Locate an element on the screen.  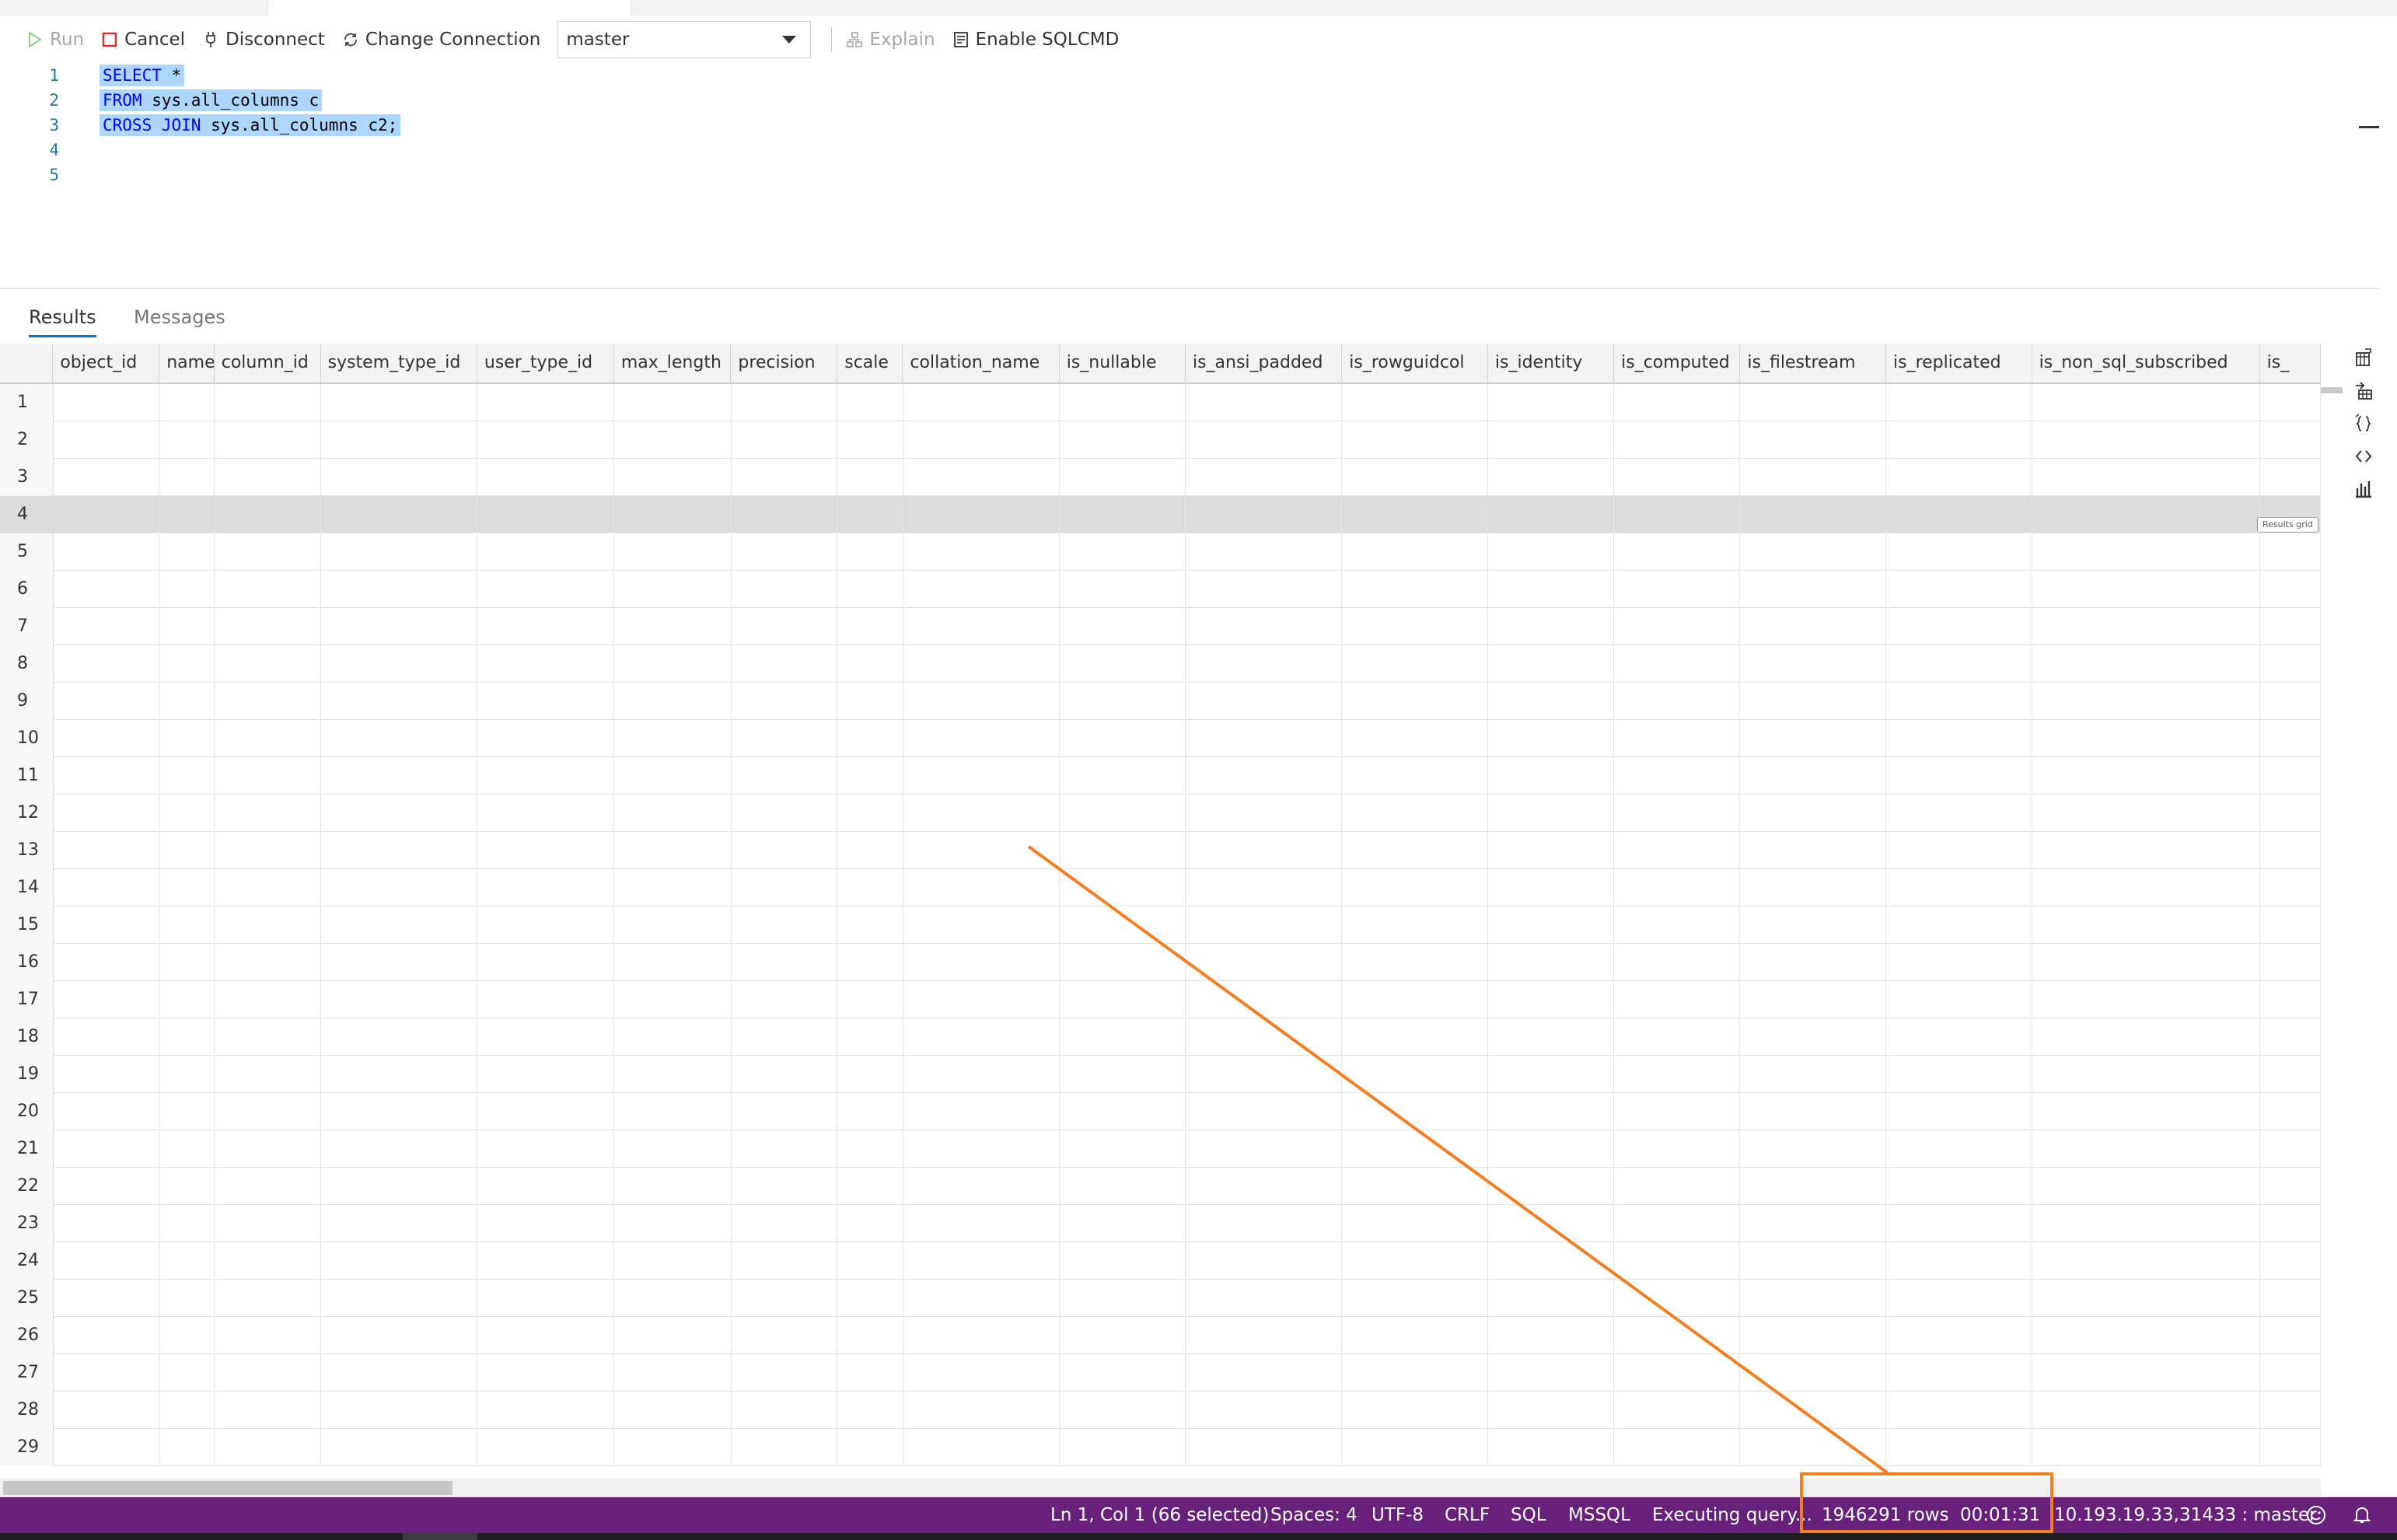
column-header: is_ansi_padded is located at coordinates (1264, 364).